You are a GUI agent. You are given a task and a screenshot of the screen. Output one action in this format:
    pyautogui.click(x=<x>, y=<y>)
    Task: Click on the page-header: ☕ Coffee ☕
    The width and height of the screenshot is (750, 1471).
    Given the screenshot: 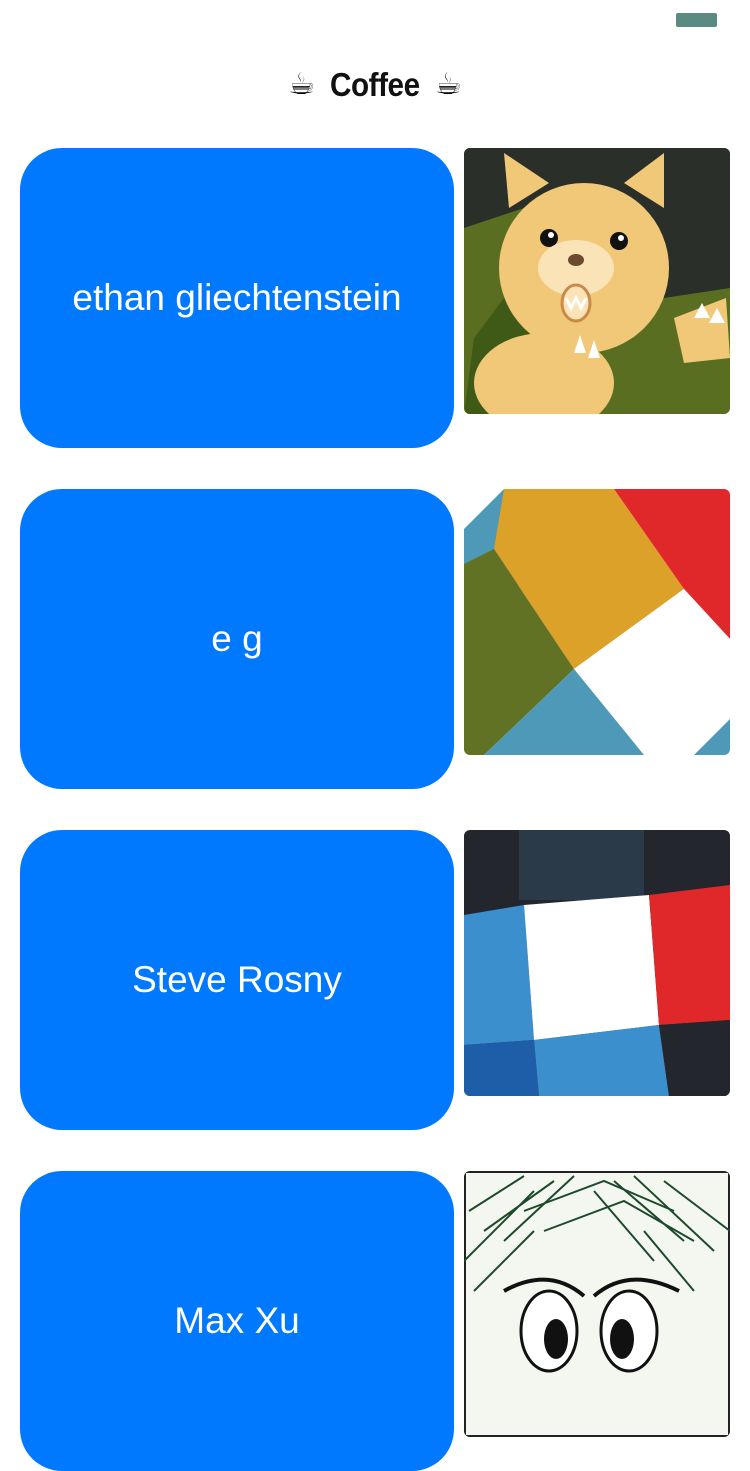 What is the action you would take?
    pyautogui.click(x=375, y=85)
    